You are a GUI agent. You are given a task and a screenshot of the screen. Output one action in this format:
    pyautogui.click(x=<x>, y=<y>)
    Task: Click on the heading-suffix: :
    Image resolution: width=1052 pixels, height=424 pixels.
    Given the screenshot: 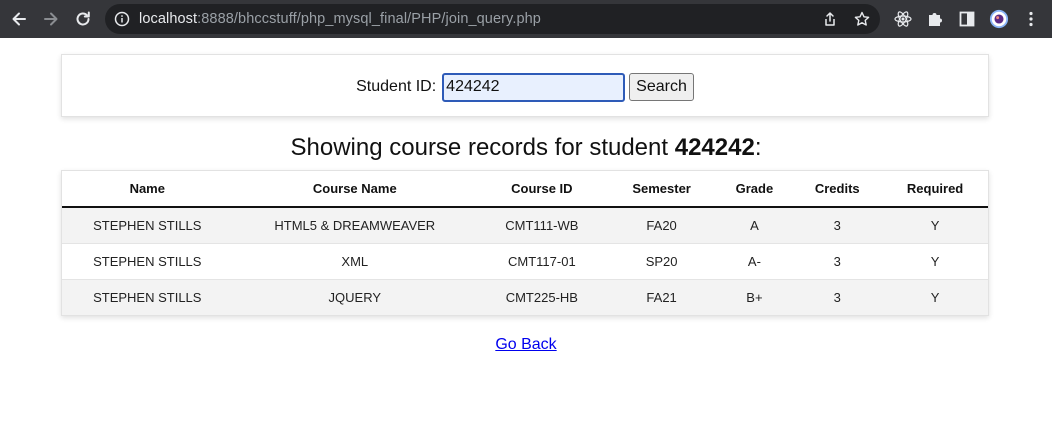 What is the action you would take?
    pyautogui.click(x=758, y=147)
    